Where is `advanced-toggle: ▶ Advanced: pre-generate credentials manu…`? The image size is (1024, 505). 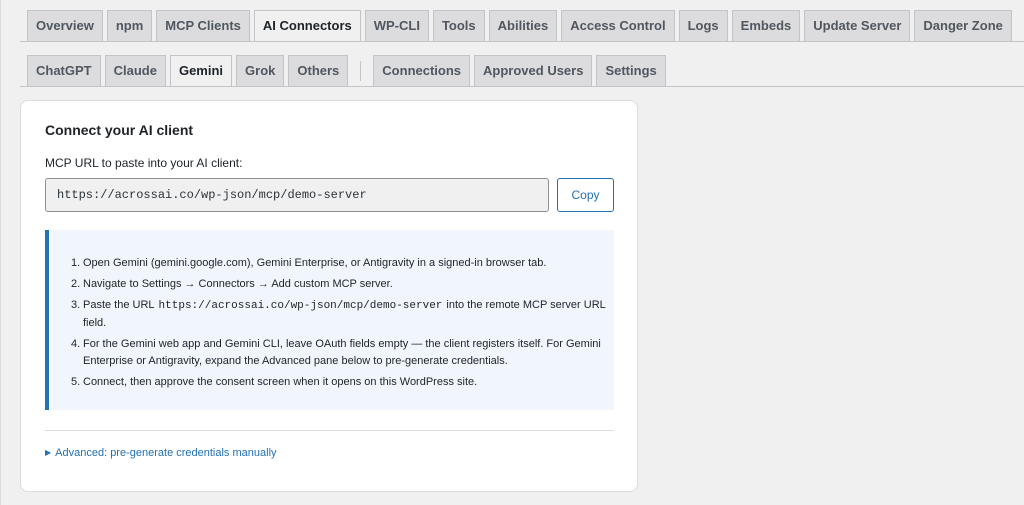
advanced-toggle: ▶ Advanced: pre-generate credentials manu… is located at coordinates (161, 453).